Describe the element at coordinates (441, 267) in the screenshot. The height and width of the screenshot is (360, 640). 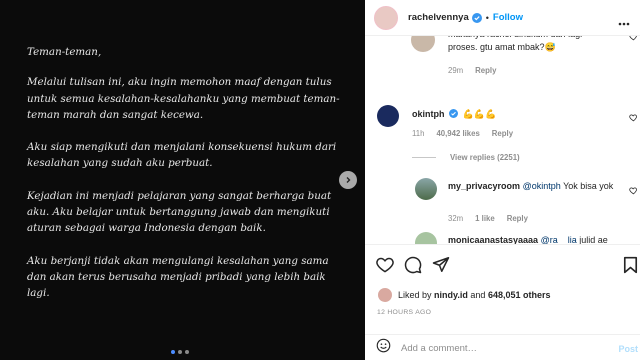
I see `share-icon` at that location.